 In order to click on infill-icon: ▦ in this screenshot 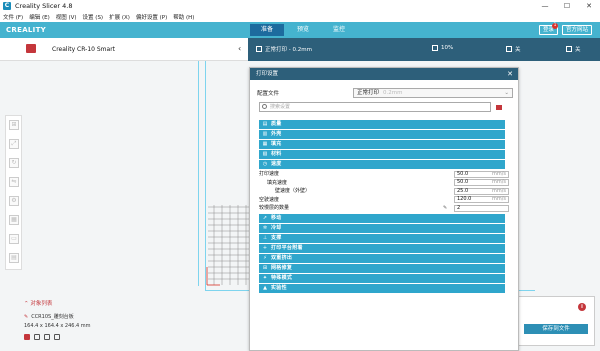, I will do `click(265, 144)`.